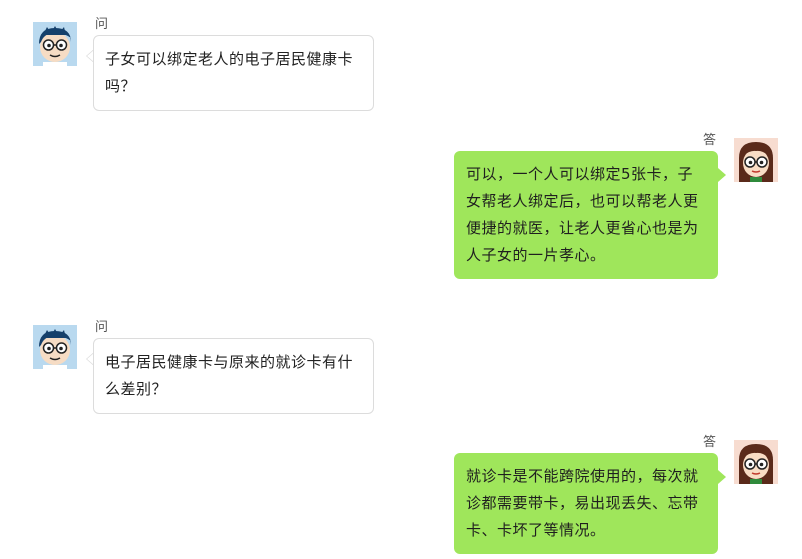 This screenshot has height=559, width=802. Describe the element at coordinates (586, 503) in the screenshot. I see `answer-bubble: 就诊卡是不能跨院使用的，每次就诊都需要带卡，易出现丢失、忘带卡、卡坏了等情况。` at that location.